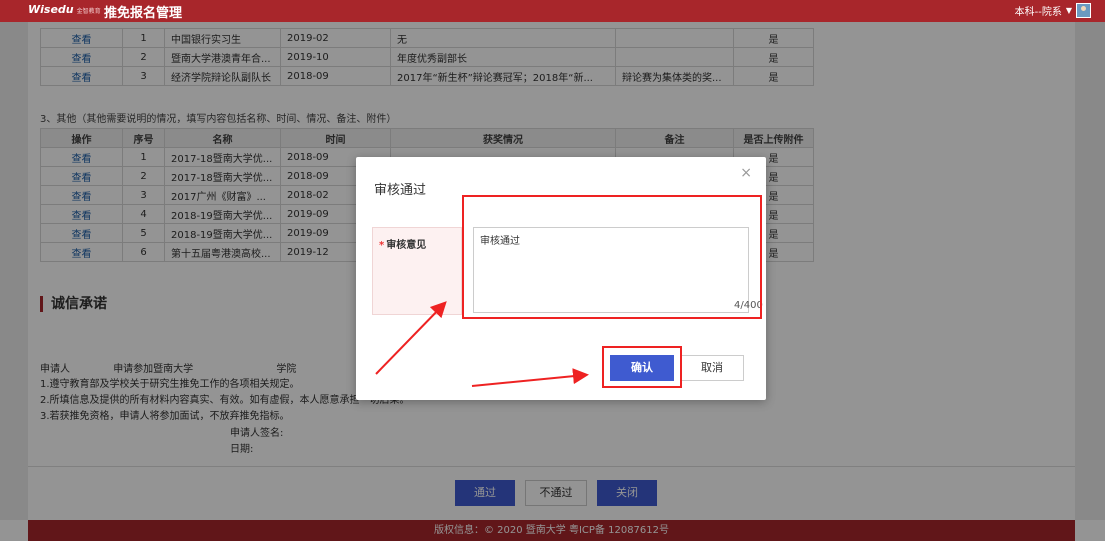  I want to click on close-icon: ×, so click(746, 173).